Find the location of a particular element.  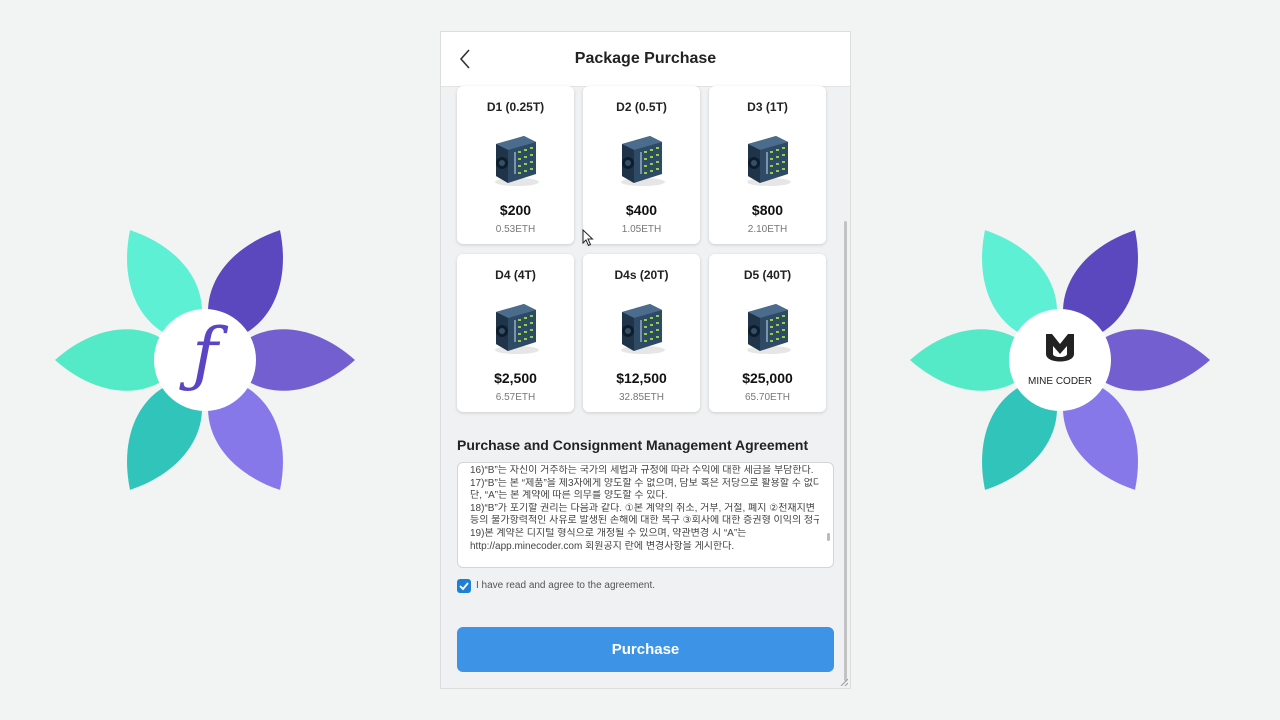

page-scrollbar is located at coordinates (845, 387).